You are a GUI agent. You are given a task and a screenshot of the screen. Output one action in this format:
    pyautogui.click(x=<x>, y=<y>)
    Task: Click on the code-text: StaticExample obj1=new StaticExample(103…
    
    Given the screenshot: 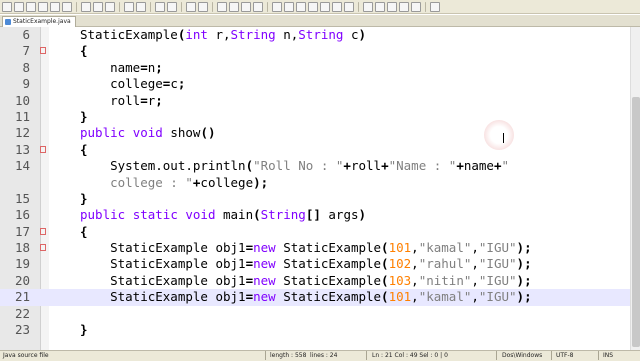 What is the action you would take?
    pyautogui.click(x=306, y=280)
    